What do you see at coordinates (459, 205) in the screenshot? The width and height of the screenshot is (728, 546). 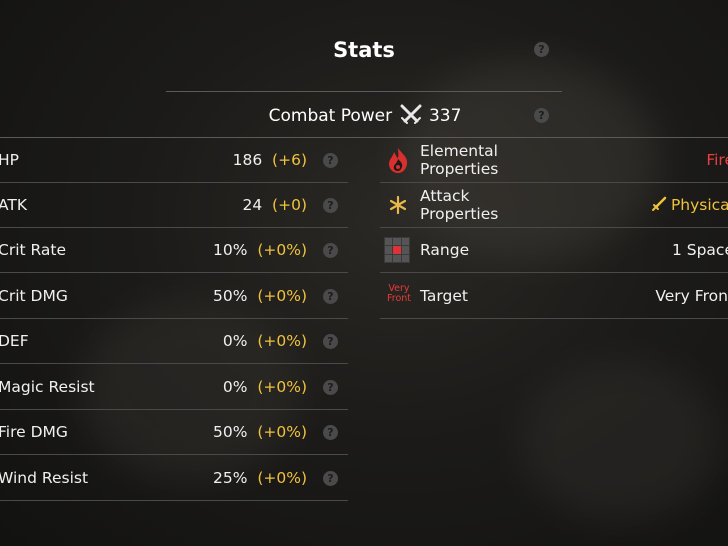 I see `property-label: Attack Properties` at bounding box center [459, 205].